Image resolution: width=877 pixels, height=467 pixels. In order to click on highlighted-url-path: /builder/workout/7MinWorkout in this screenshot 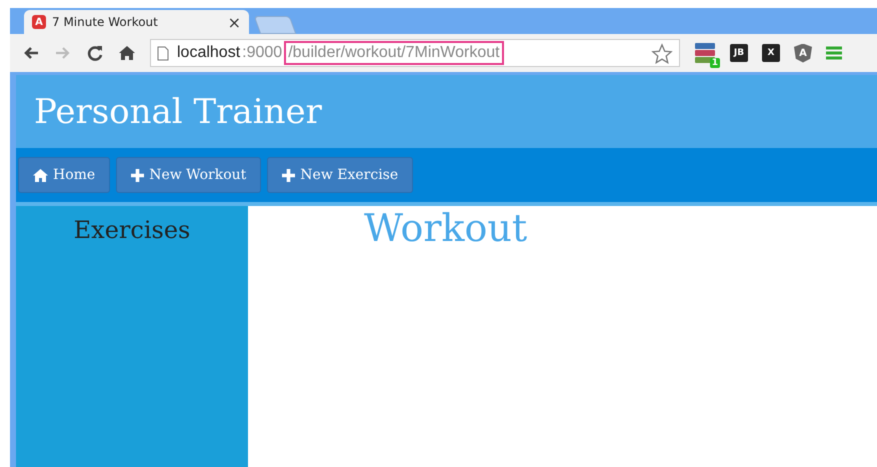, I will do `click(394, 53)`.